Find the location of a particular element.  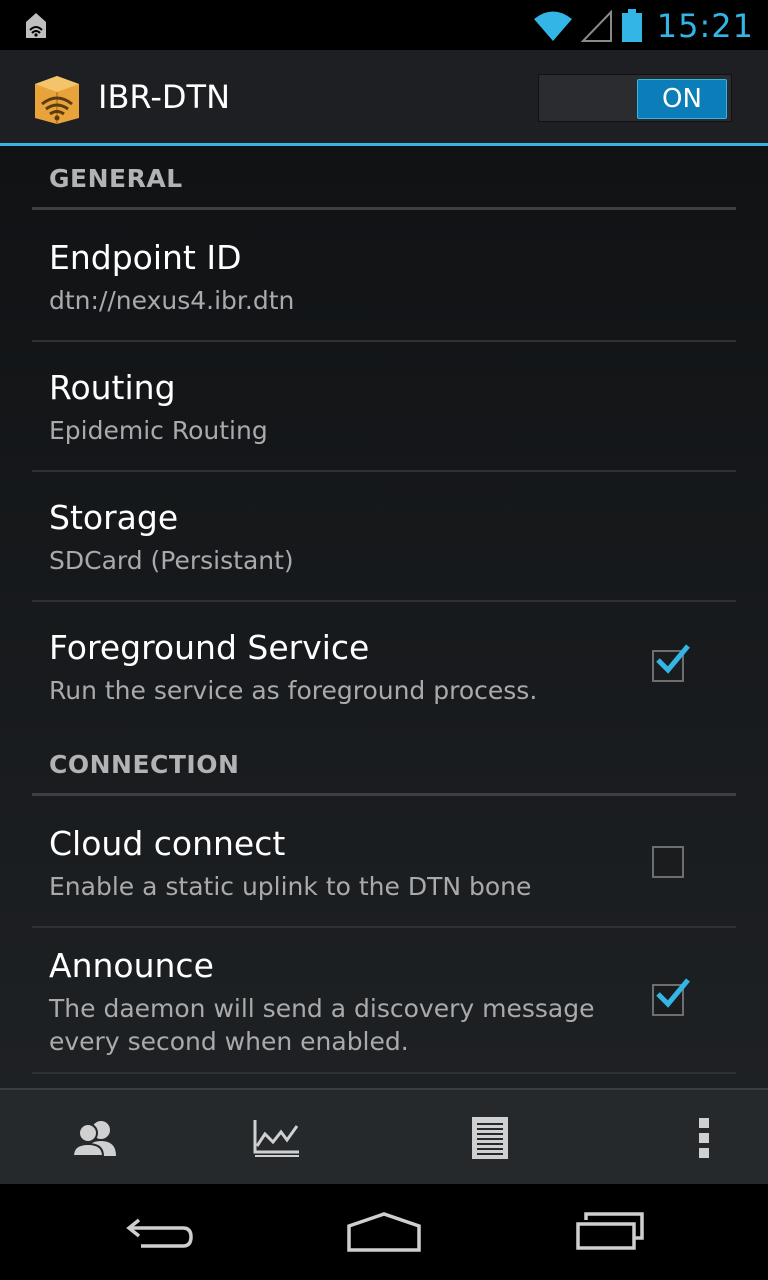

cloud-connect-checkbox is located at coordinates (668, 862).